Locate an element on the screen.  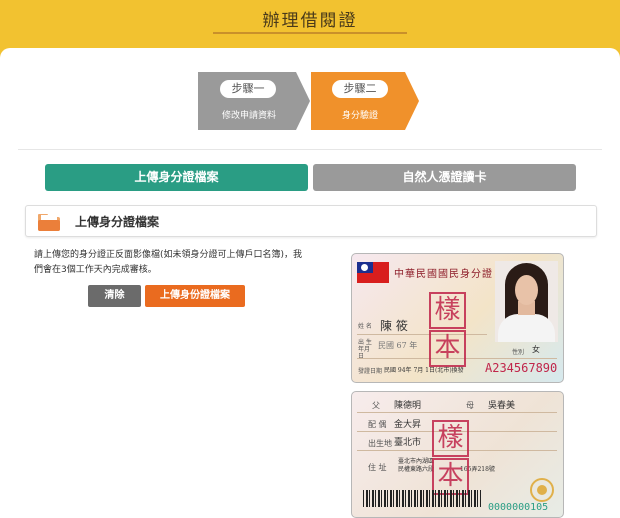
upload-section-header: 上傳身分證檔案 is located at coordinates (311, 221).